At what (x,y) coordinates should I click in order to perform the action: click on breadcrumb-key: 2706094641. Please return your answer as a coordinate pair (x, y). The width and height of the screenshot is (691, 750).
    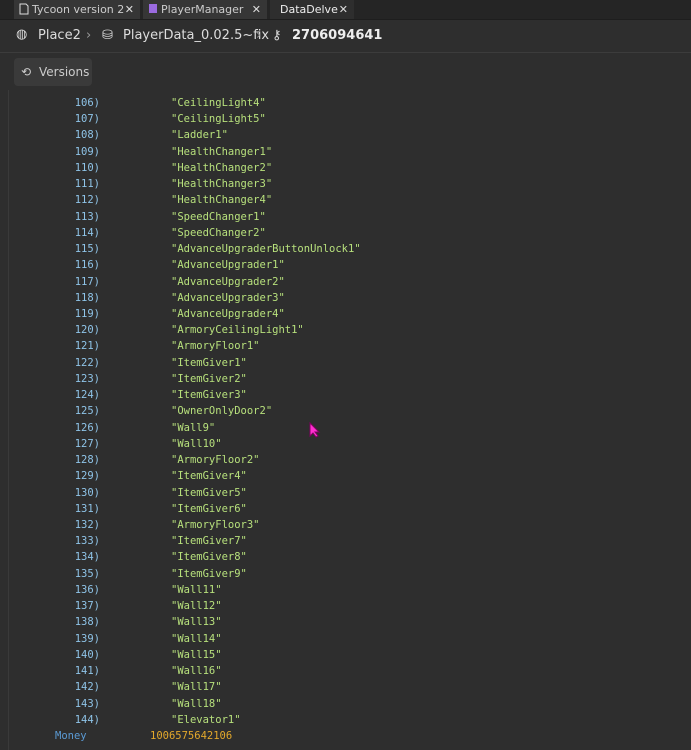
    Looking at the image, I should click on (337, 35).